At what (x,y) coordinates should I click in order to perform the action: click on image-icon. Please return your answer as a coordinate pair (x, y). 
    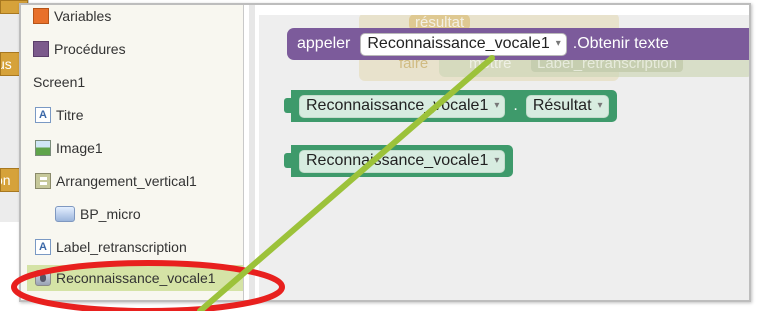
    Looking at the image, I should click on (43, 148).